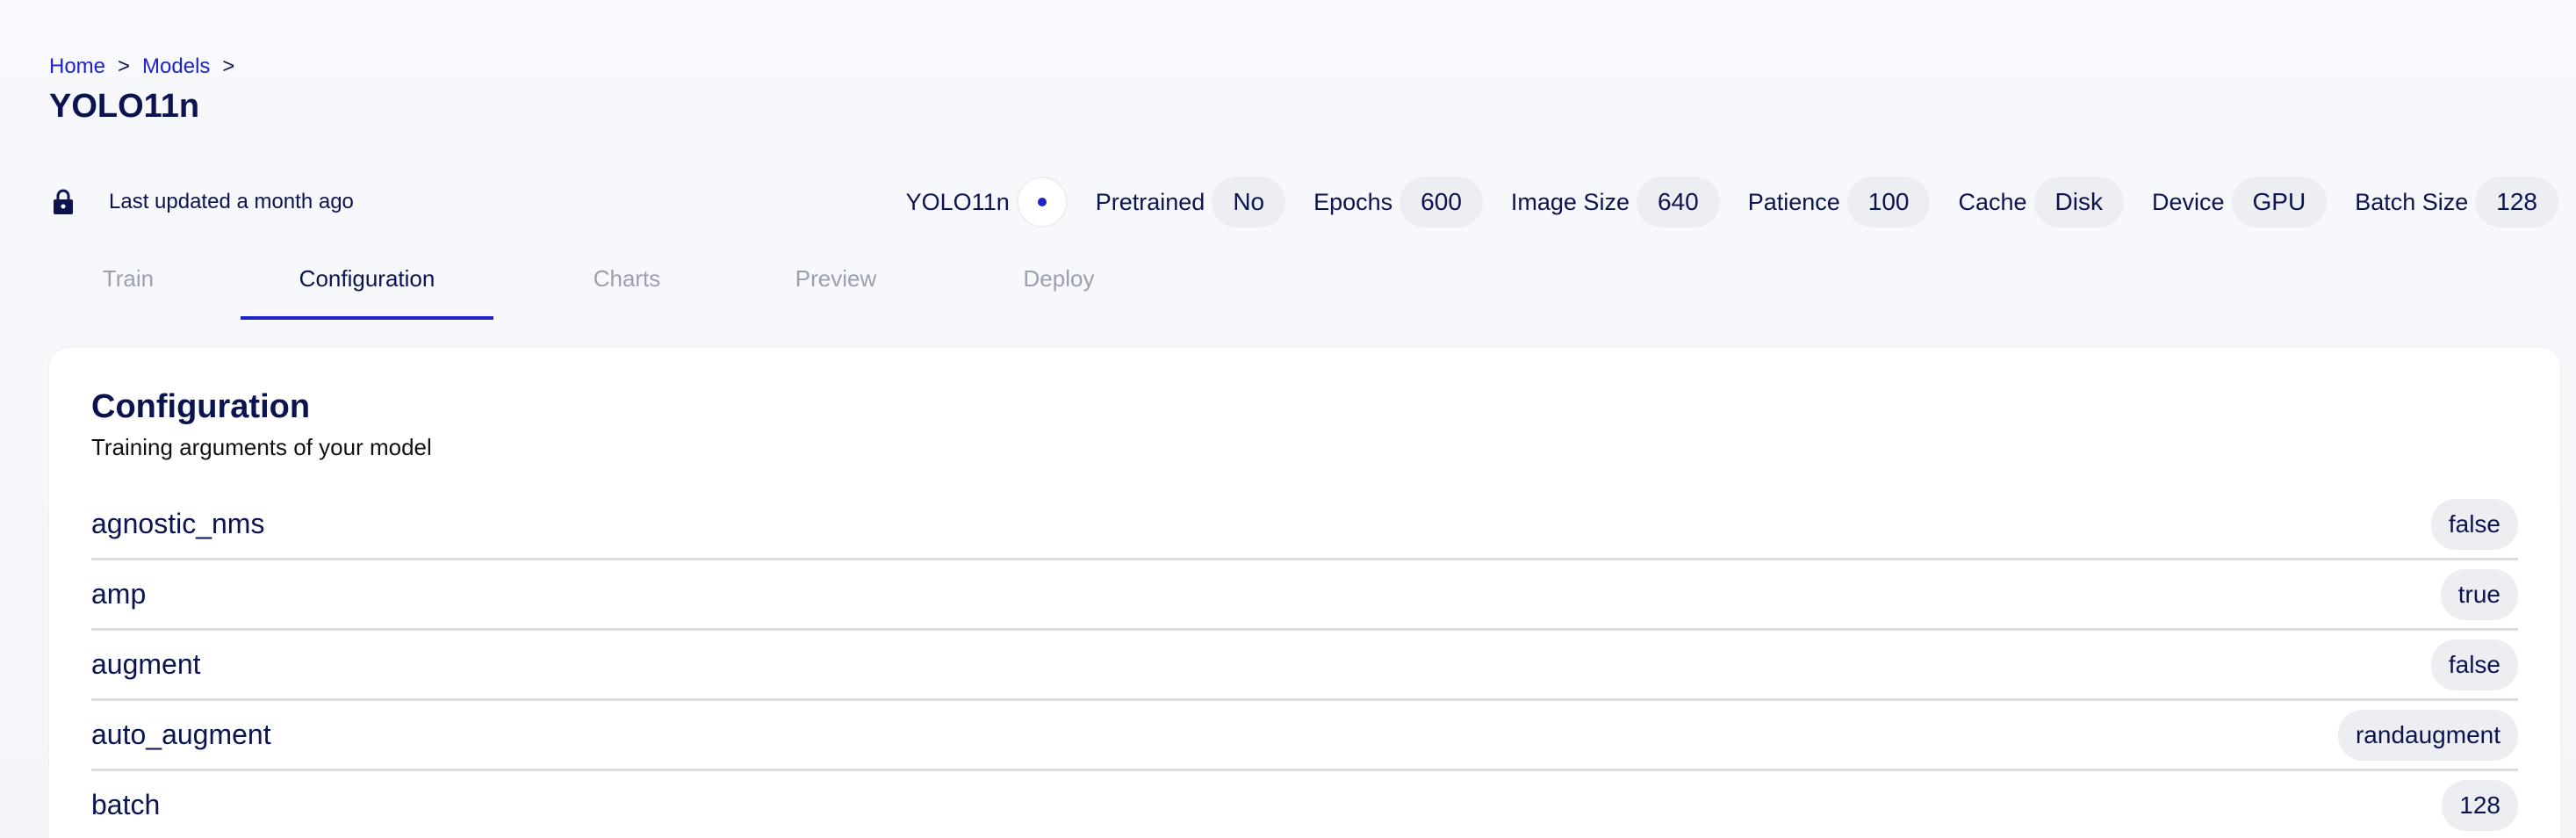 The image size is (2576, 838). Describe the element at coordinates (1888, 202) in the screenshot. I see `patience-value: 100` at that location.